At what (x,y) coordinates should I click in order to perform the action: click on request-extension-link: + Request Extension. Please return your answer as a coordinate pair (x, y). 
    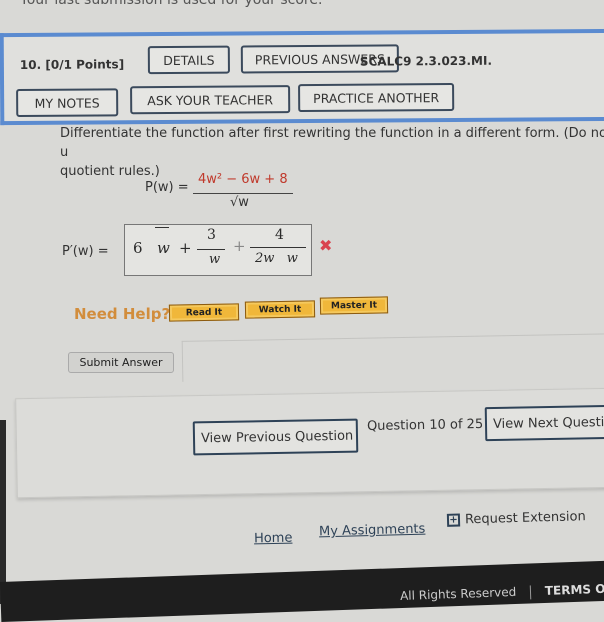
    Looking at the image, I should click on (516, 518).